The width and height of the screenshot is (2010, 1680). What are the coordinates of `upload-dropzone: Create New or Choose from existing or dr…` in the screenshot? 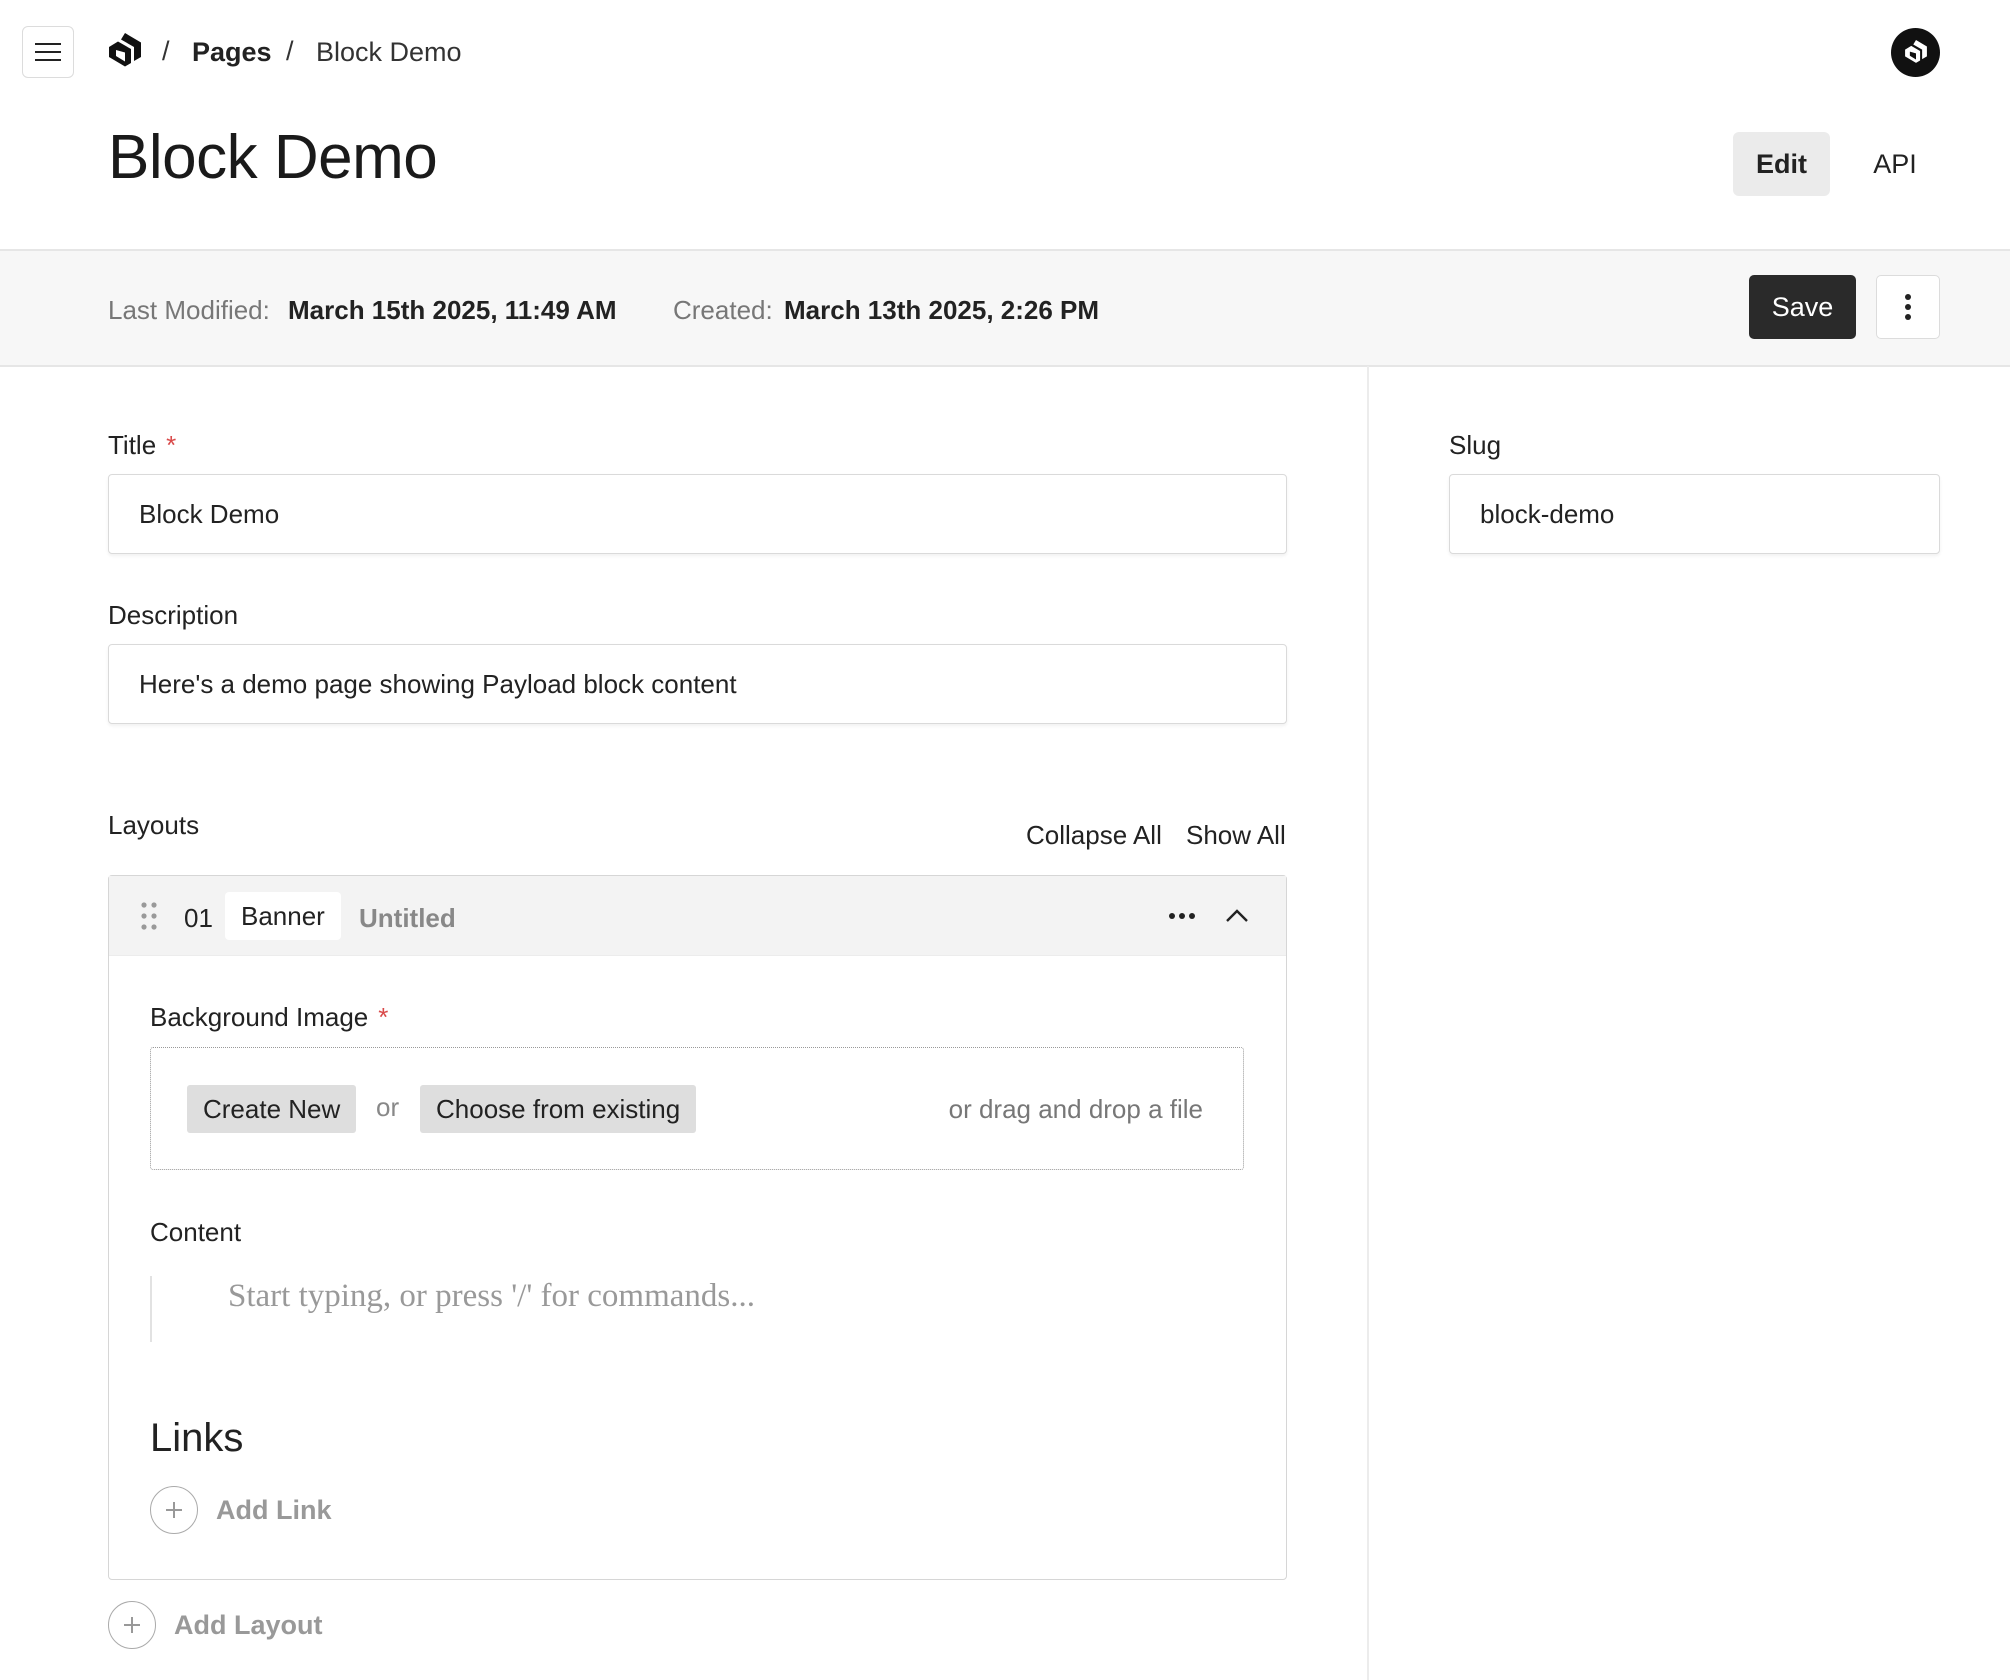 It's located at (697, 1108).